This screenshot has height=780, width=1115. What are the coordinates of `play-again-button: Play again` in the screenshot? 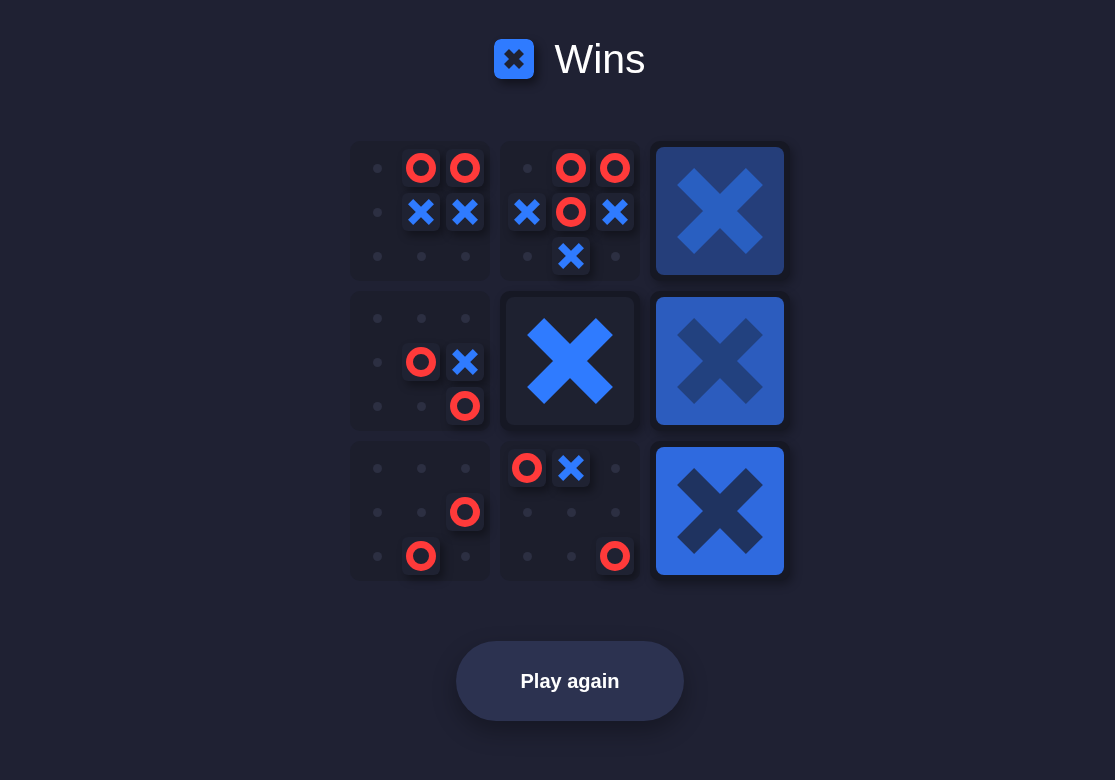 It's located at (570, 681).